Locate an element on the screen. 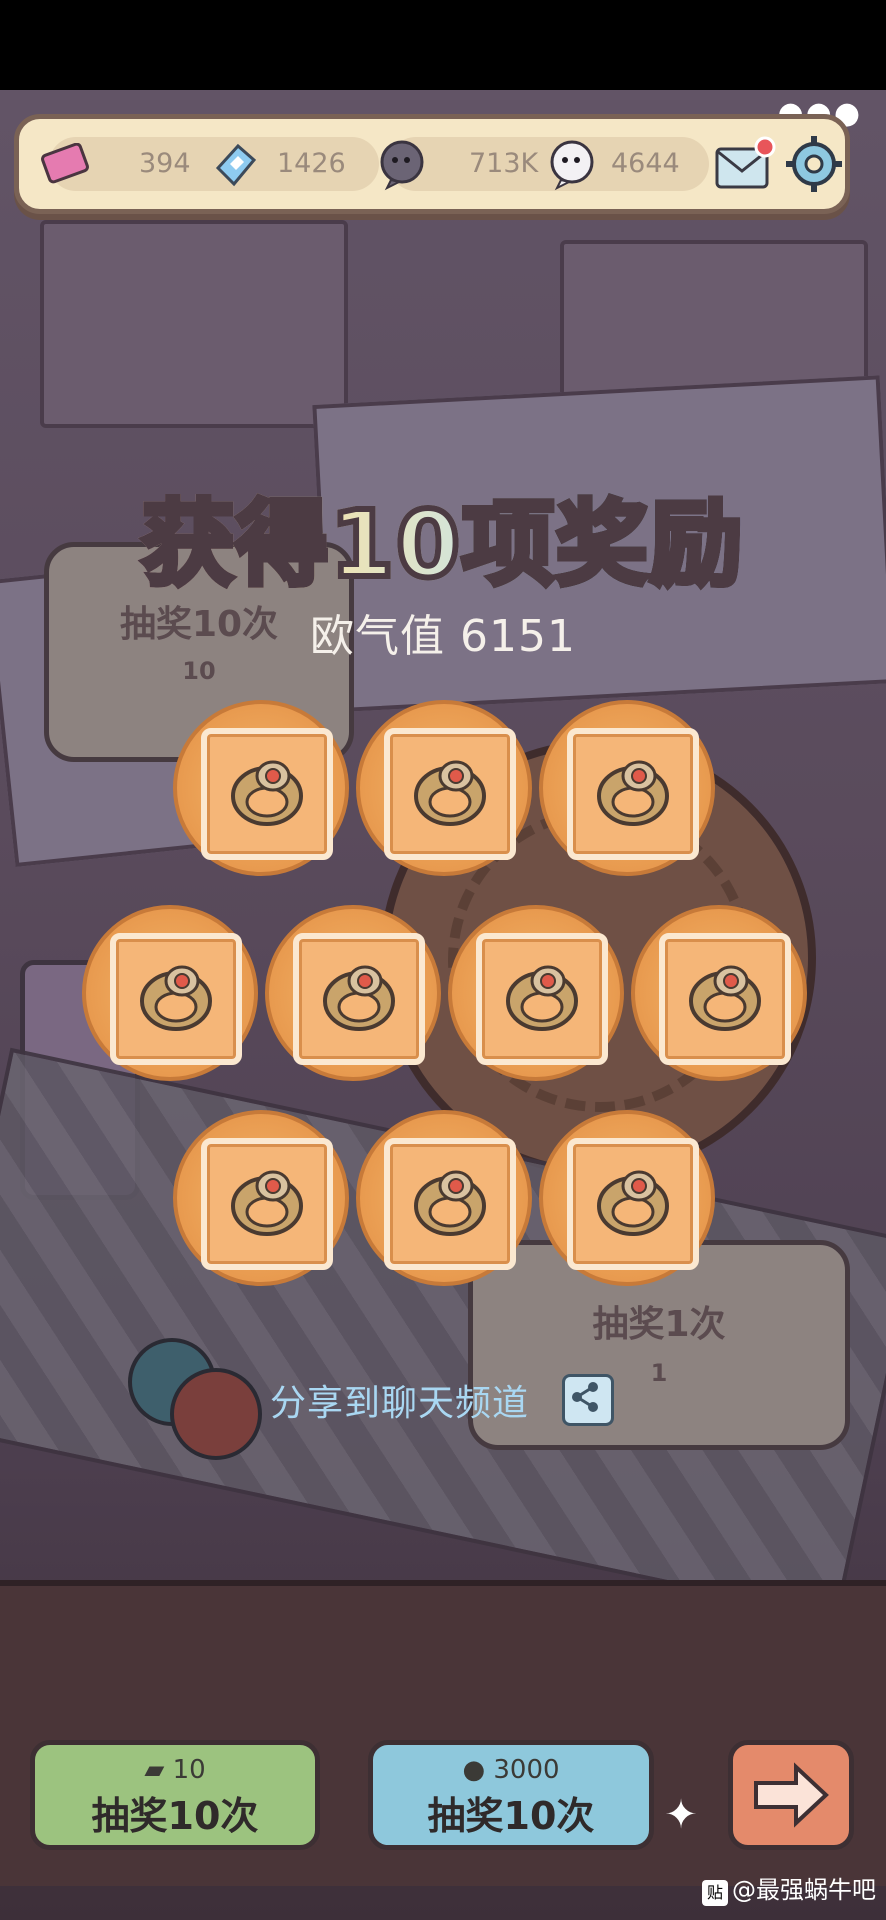  sign-title: 抽奖1次 is located at coordinates (659, 1324).